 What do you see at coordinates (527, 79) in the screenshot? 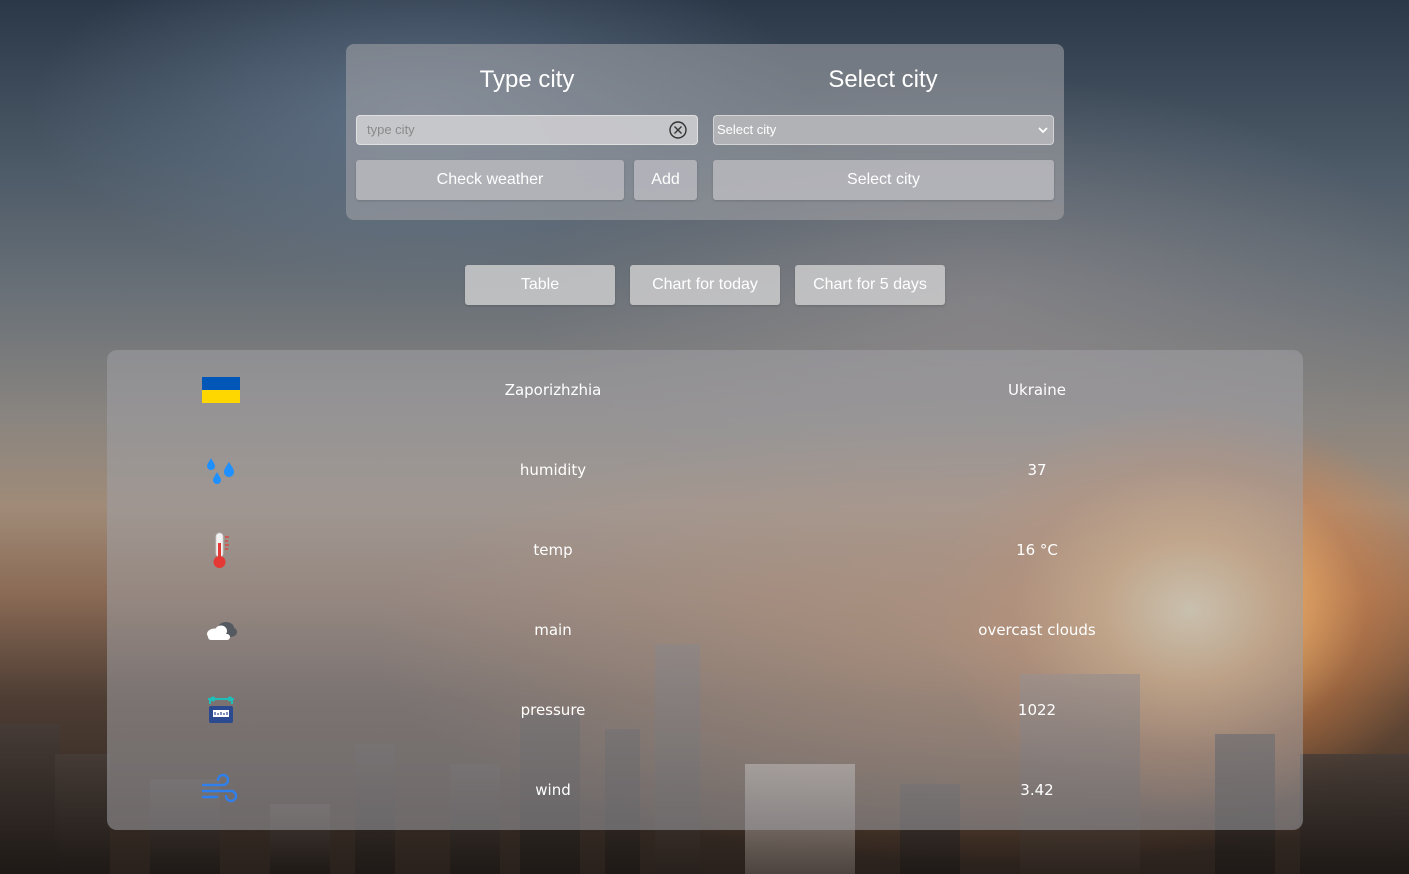
I see `type-city-title: Type city` at bounding box center [527, 79].